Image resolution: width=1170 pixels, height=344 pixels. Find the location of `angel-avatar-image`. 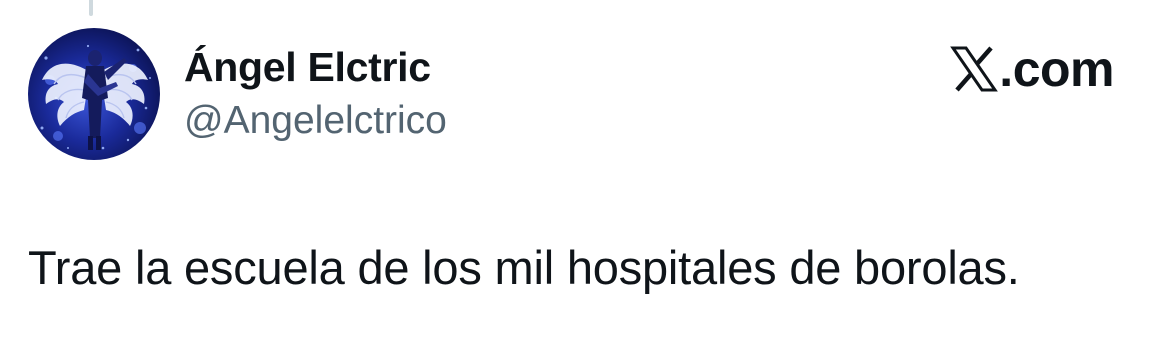

angel-avatar-image is located at coordinates (94, 94).